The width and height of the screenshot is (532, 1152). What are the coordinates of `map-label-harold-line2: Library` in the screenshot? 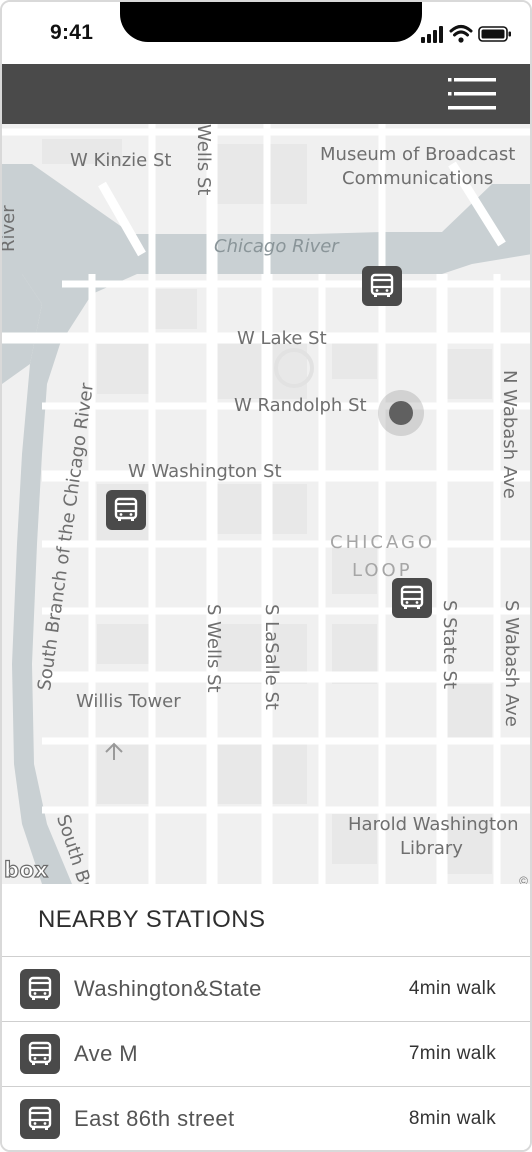 It's located at (431, 848).